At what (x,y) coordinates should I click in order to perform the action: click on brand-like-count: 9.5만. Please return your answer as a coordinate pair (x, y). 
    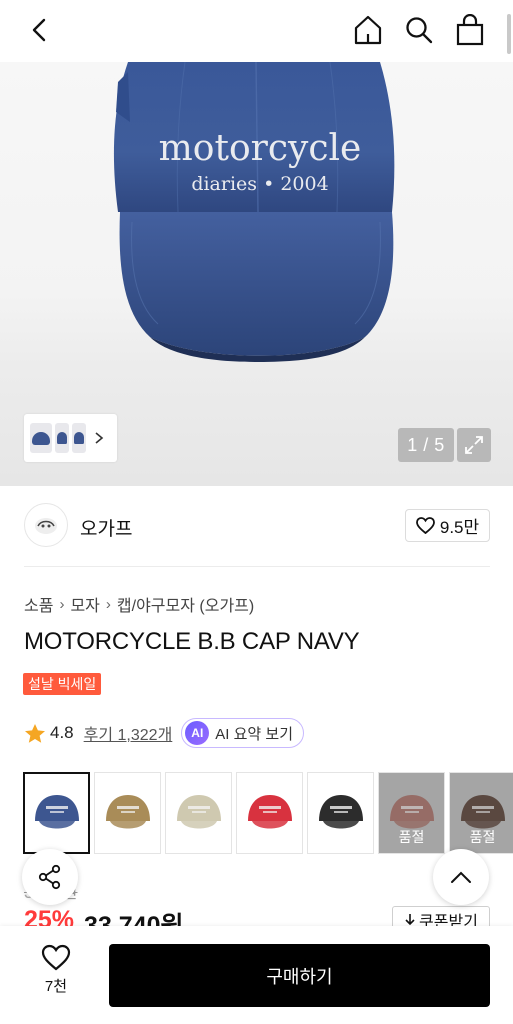
    Looking at the image, I should click on (459, 527).